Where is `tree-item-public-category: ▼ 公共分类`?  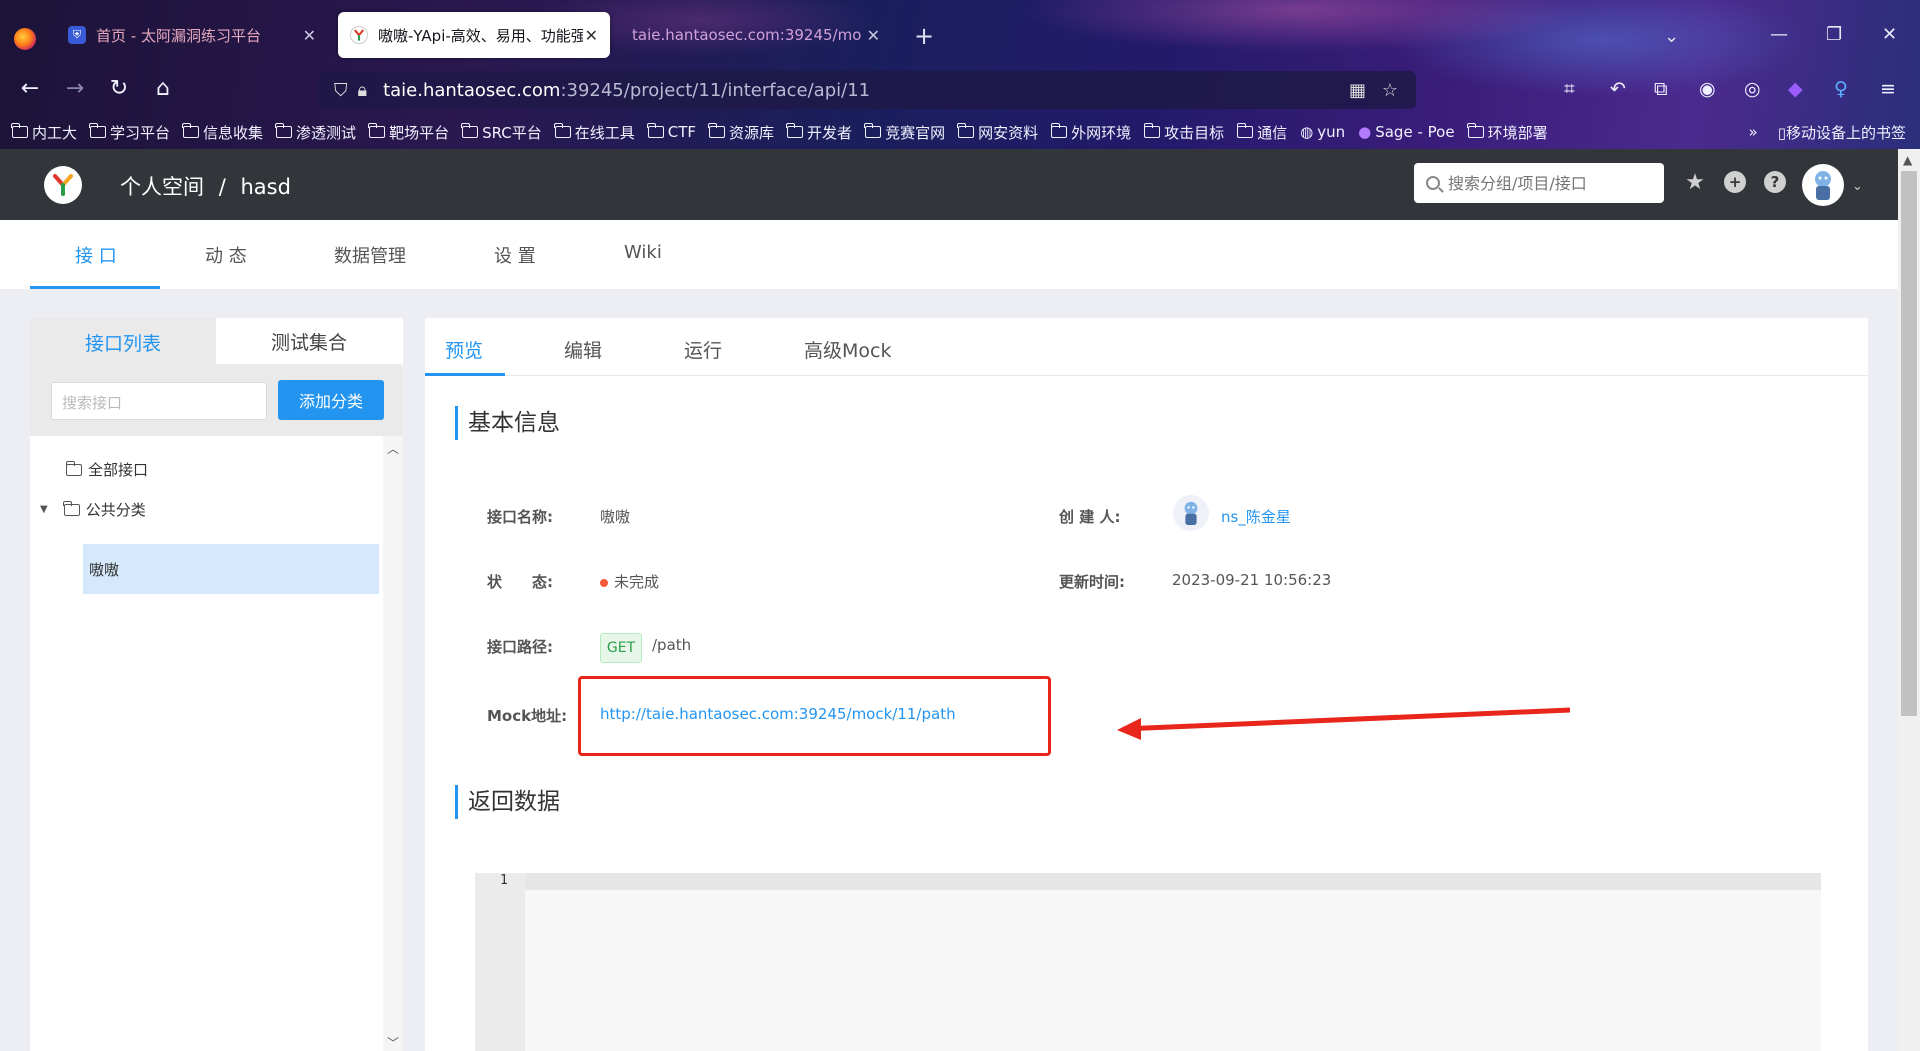
tree-item-public-category: ▼ 公共分类 is located at coordinates (93, 509).